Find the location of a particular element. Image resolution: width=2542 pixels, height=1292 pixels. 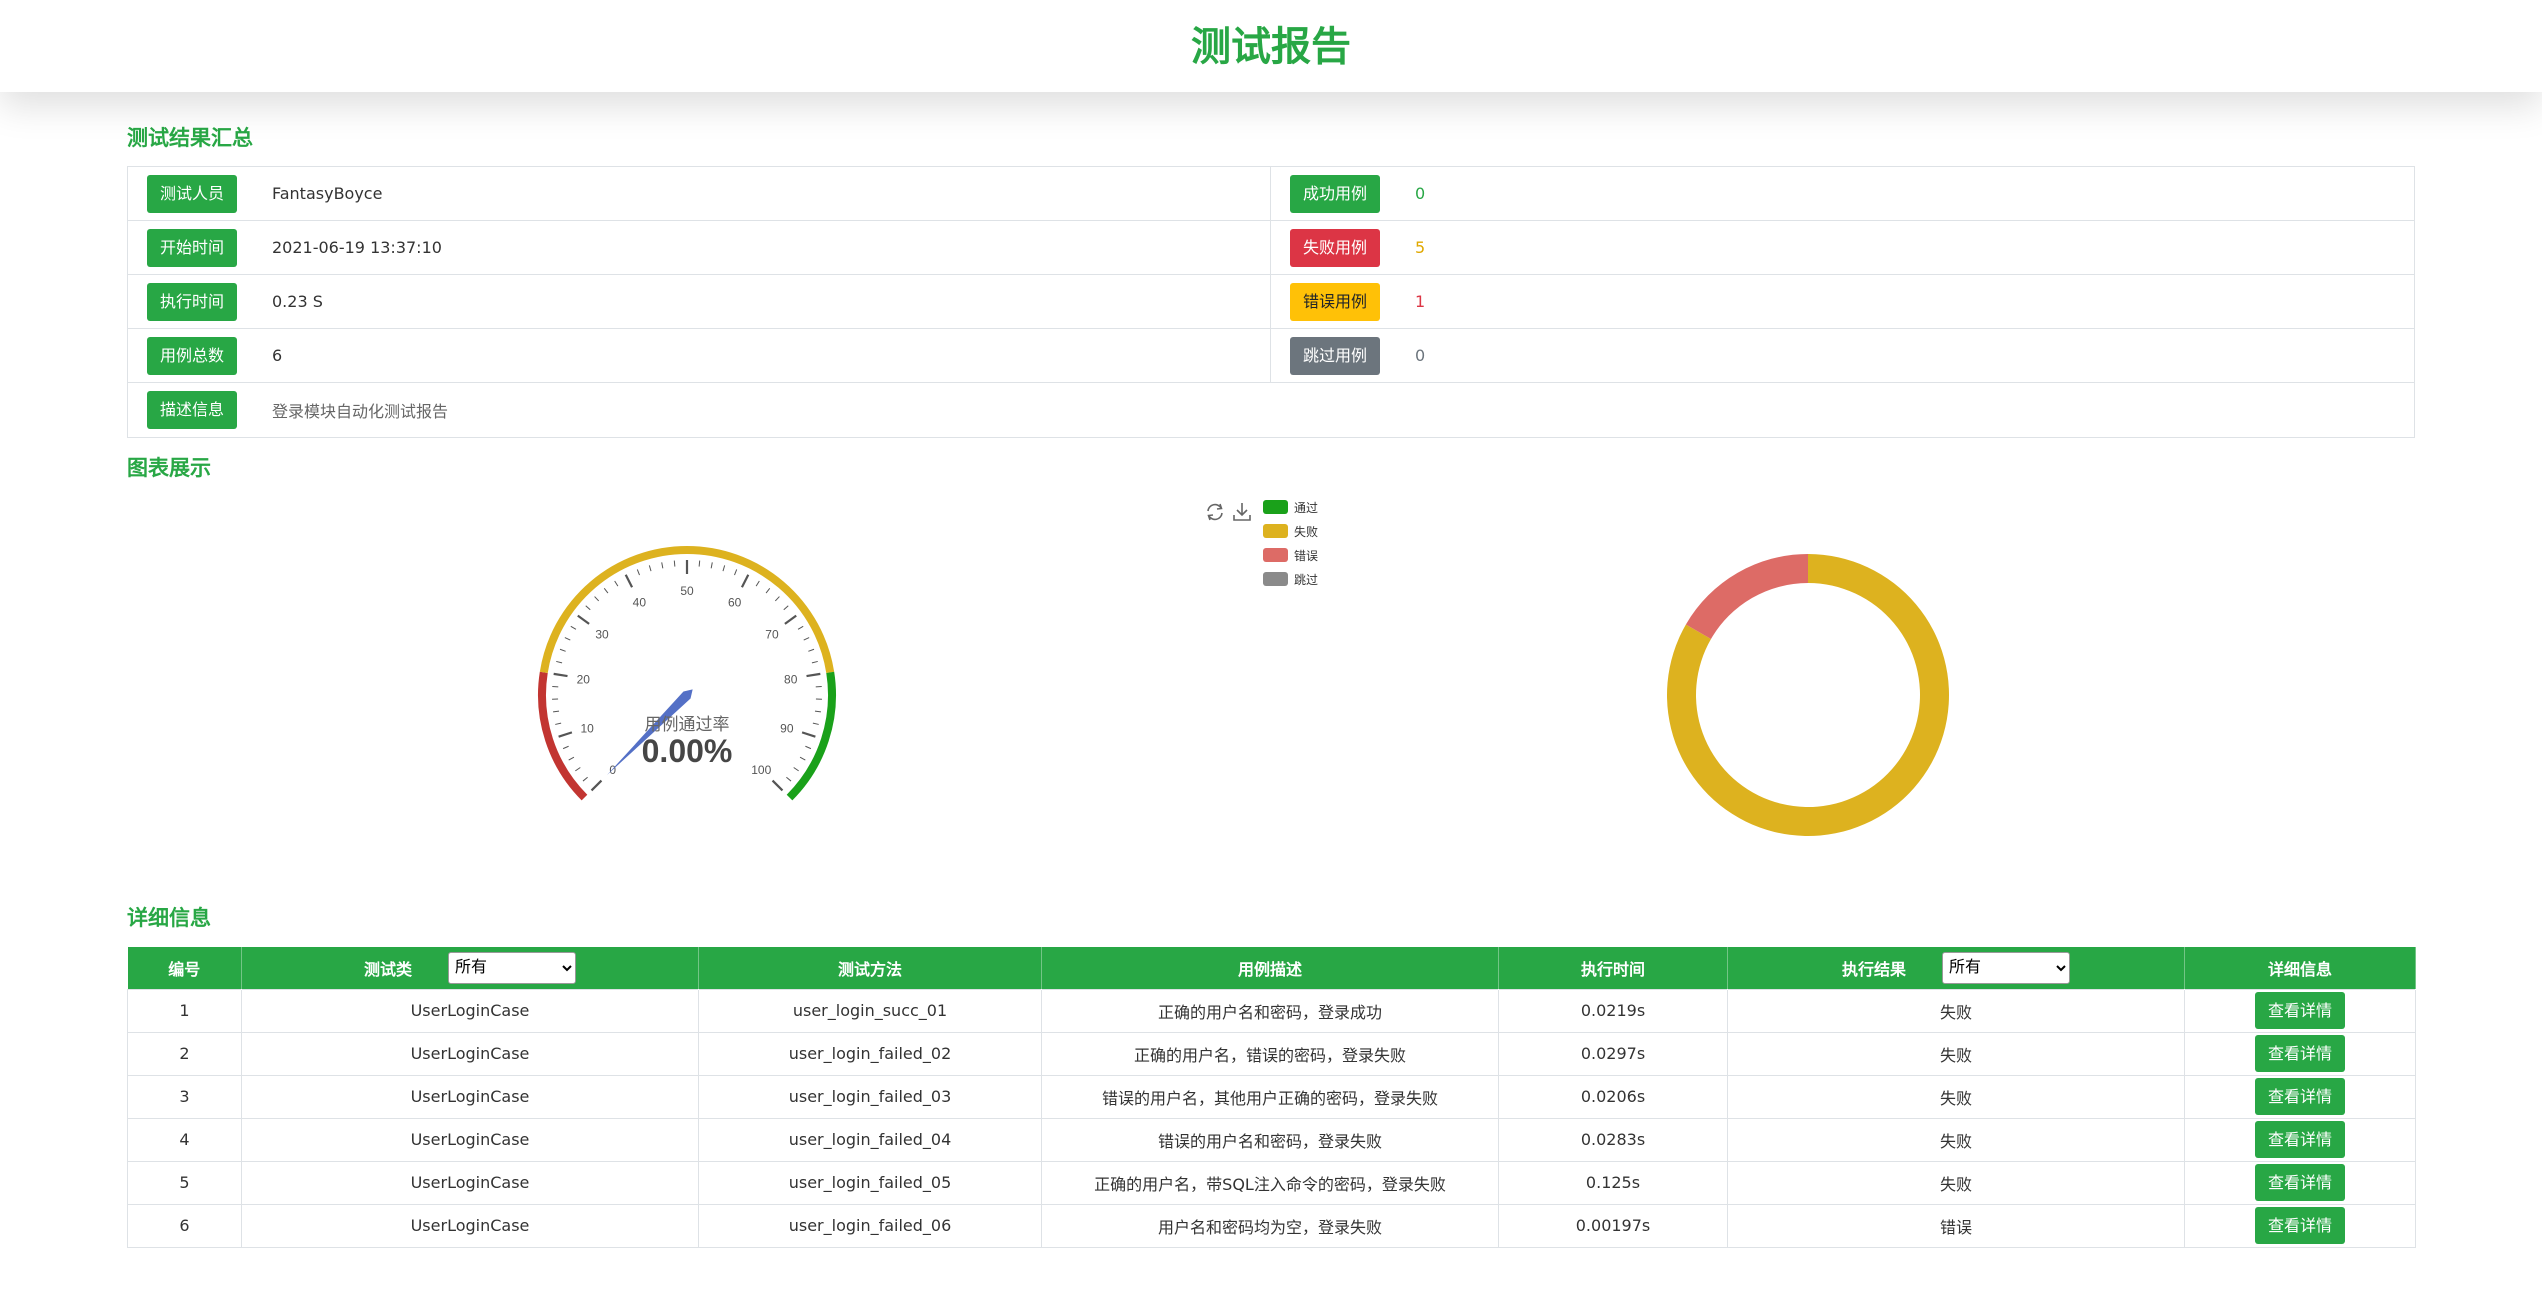

row-description: 正确的用户名，错误的密码，登录失败 is located at coordinates (1270, 1053).